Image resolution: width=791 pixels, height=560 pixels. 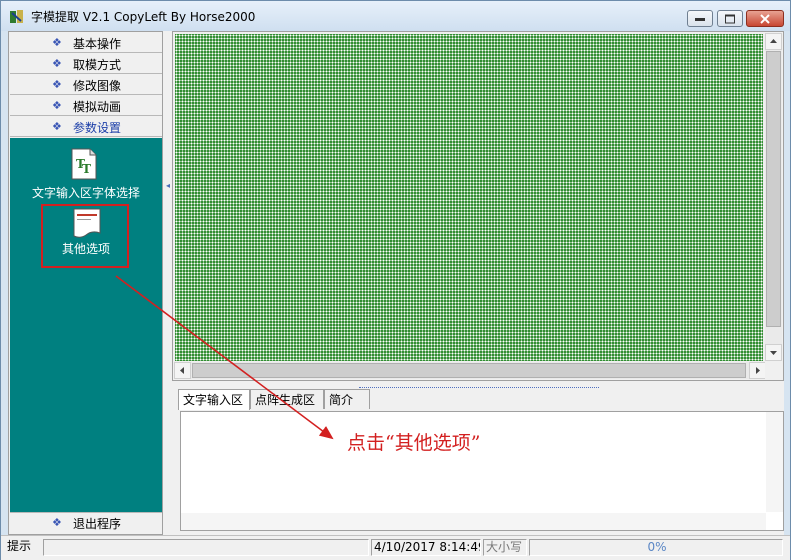 I want to click on close-icon, so click(x=765, y=18).